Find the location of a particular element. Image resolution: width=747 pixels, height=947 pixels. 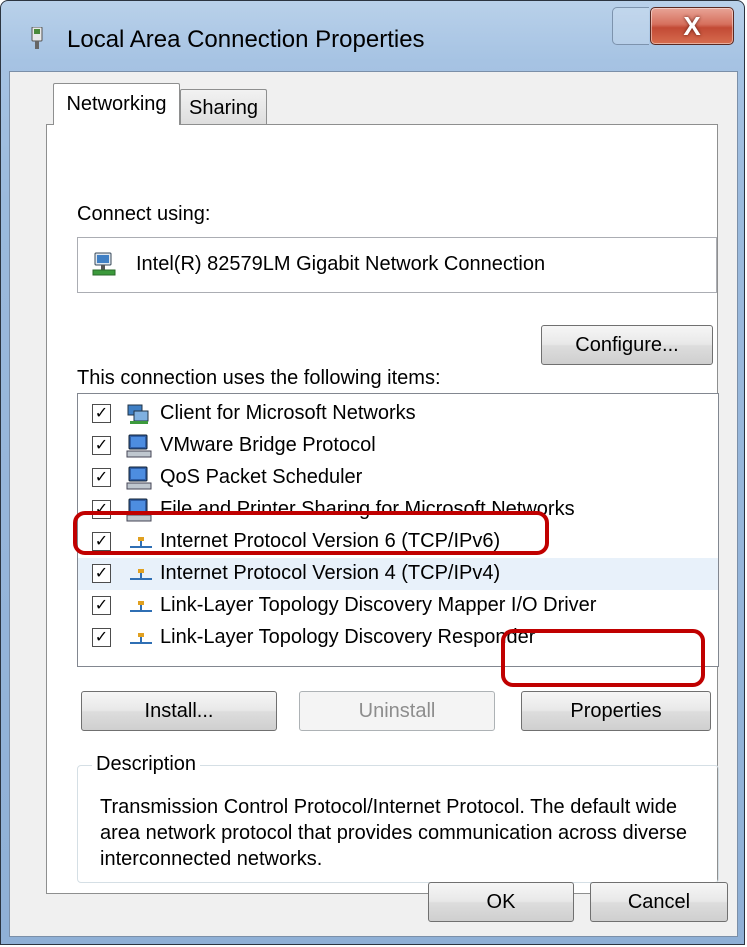

uninstall-button-label: Uninstall is located at coordinates (397, 710).